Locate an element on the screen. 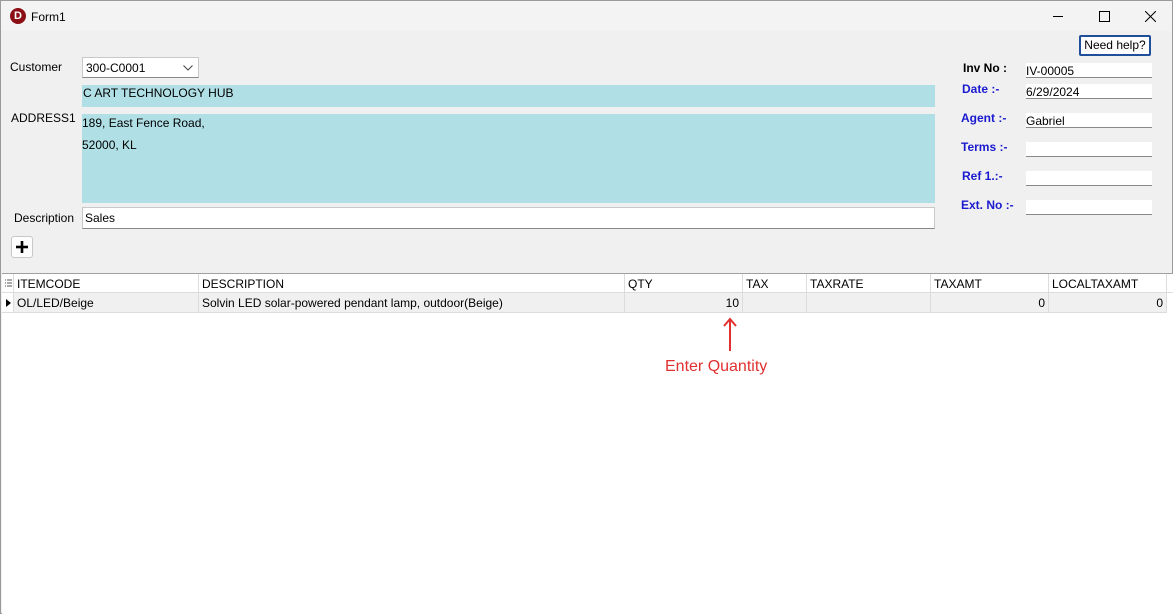  column-header-qty: QTY is located at coordinates (684, 283).